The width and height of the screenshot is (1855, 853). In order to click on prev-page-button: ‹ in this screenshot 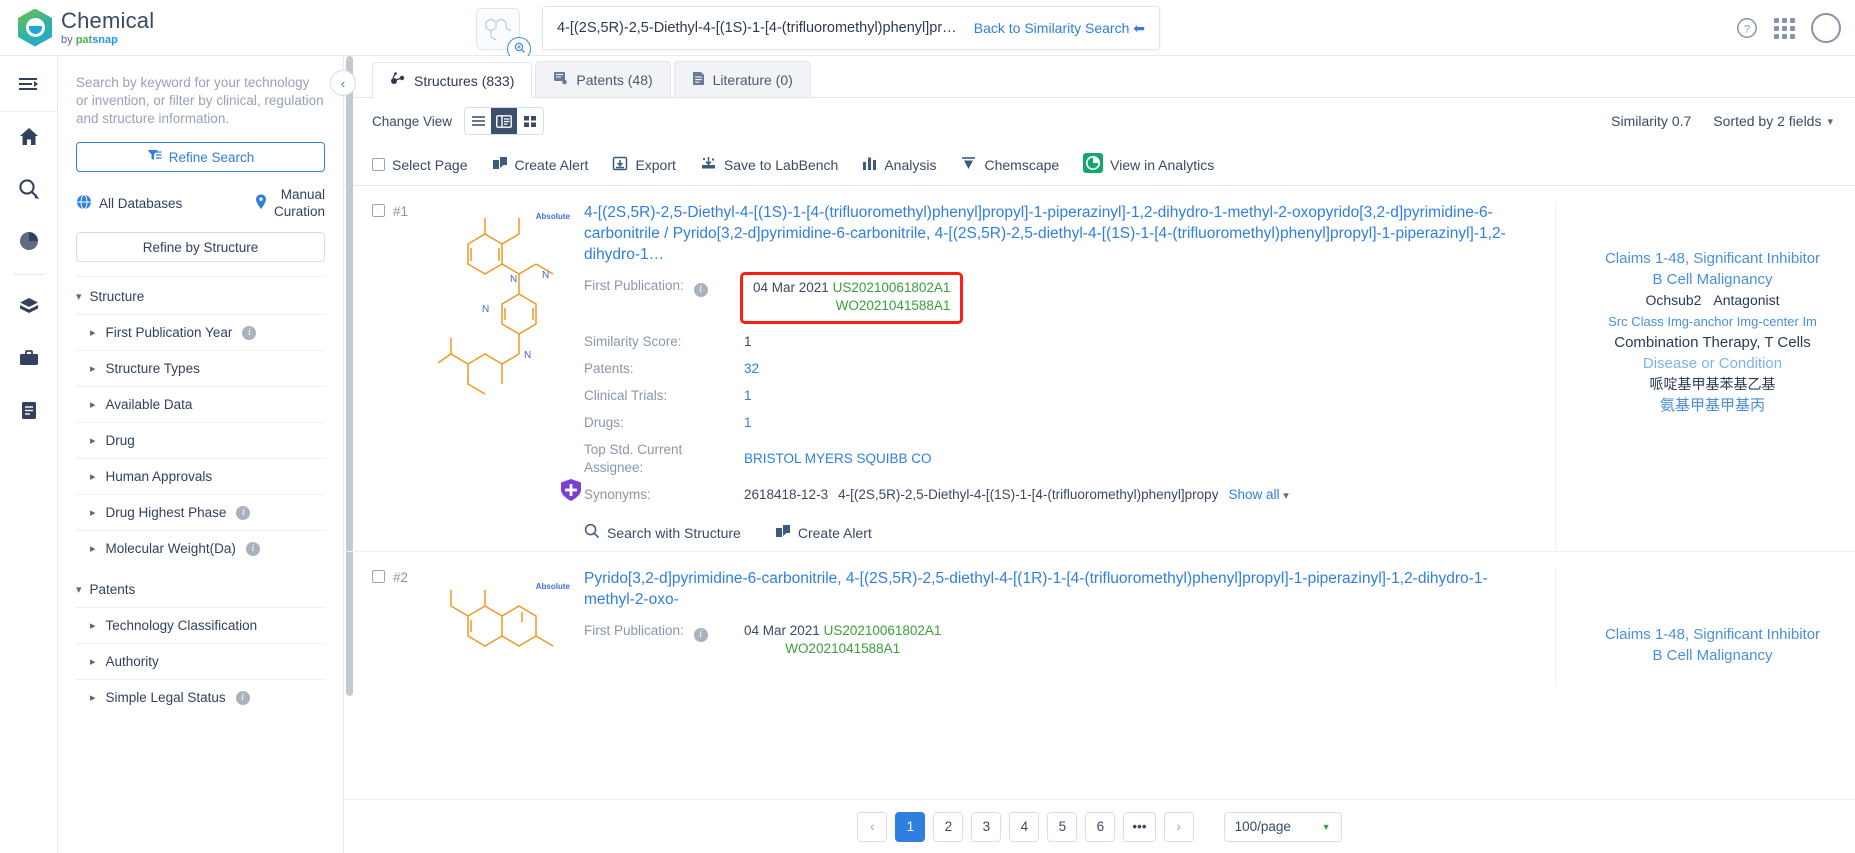, I will do `click(872, 826)`.